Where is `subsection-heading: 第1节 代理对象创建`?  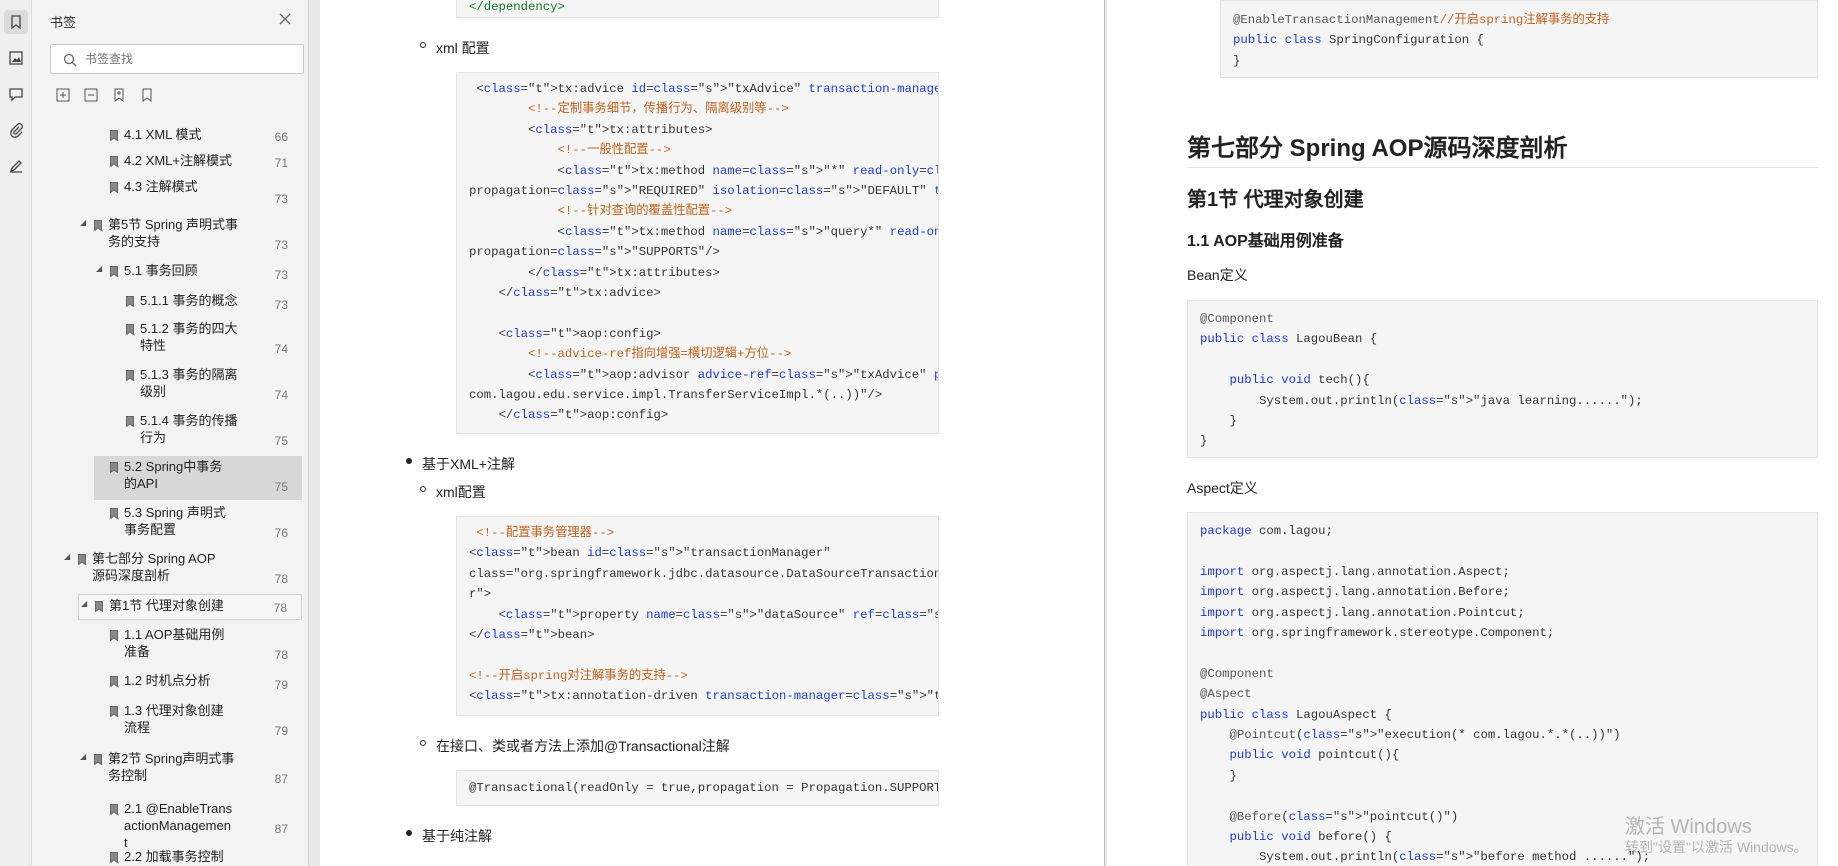
subsection-heading: 第1节 代理对象创建 is located at coordinates (1275, 200).